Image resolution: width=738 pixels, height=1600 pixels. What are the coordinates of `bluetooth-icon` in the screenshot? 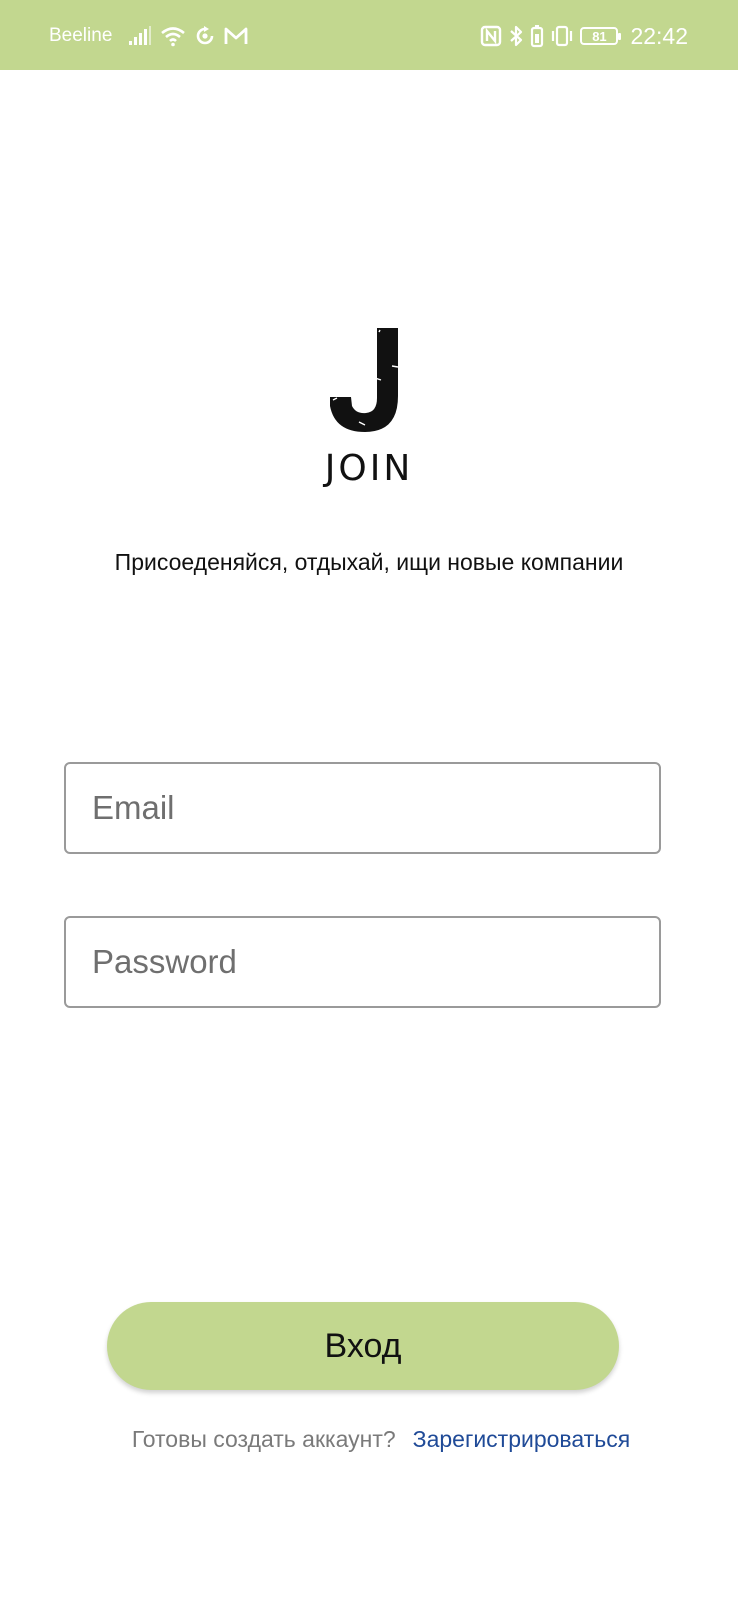 It's located at (516, 36).